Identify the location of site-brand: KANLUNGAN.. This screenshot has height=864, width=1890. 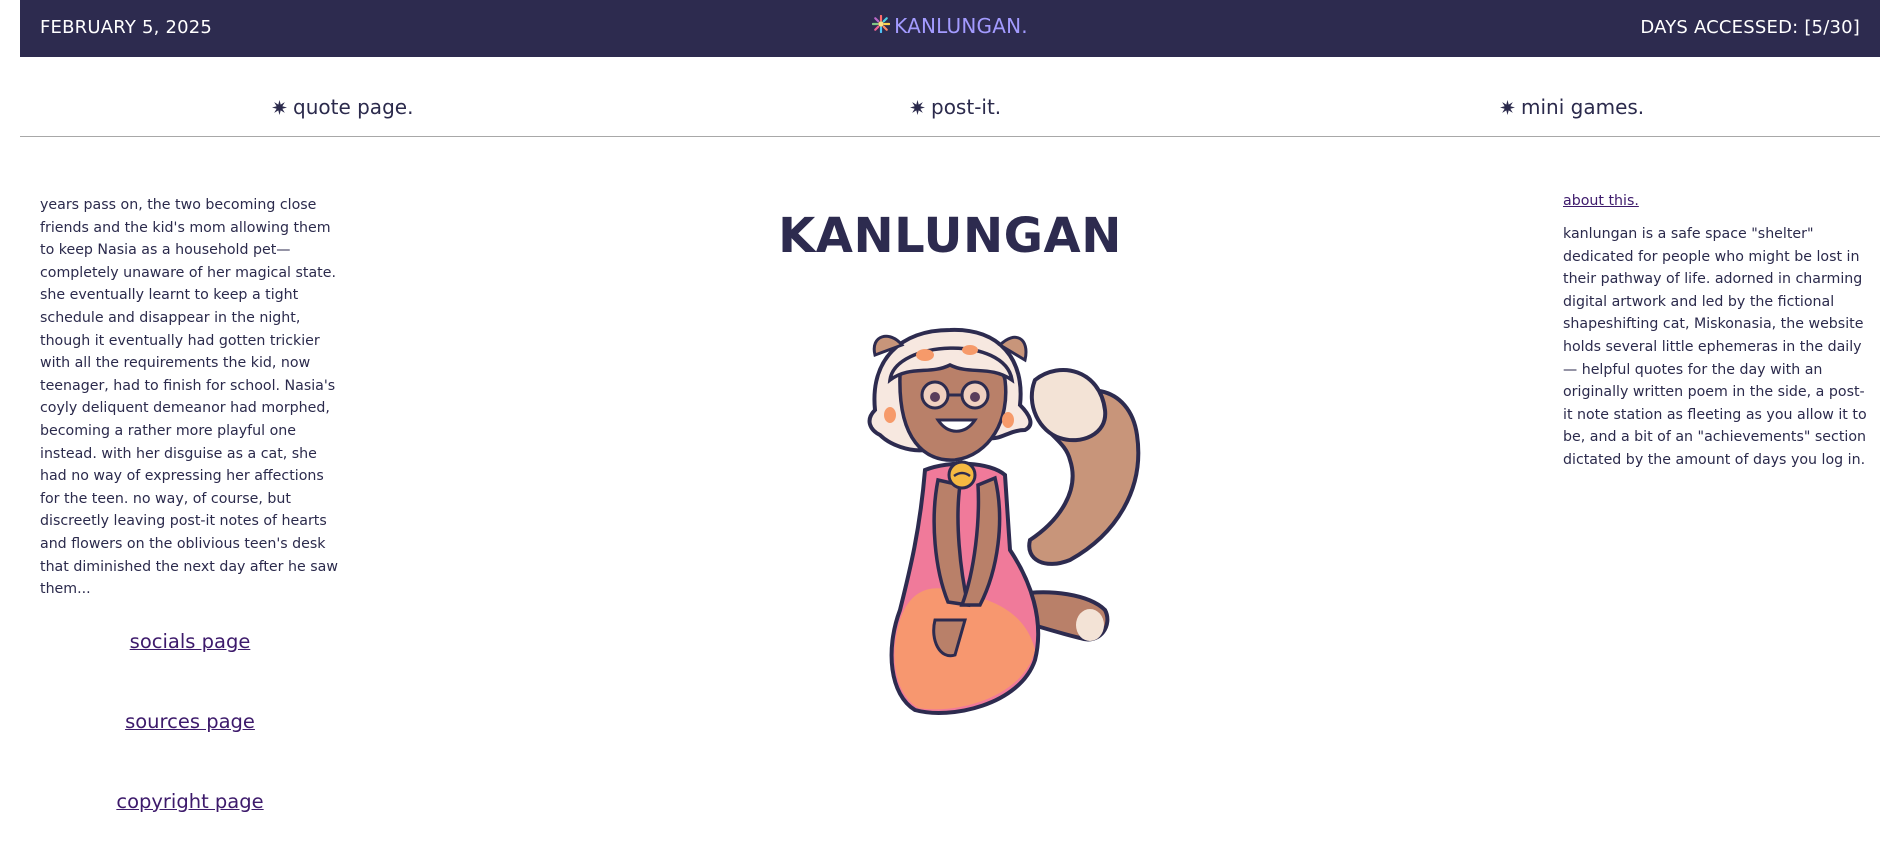
(950, 26).